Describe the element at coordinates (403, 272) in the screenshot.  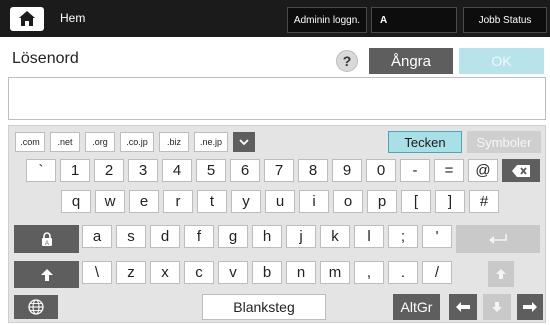
I see `key: .` at that location.